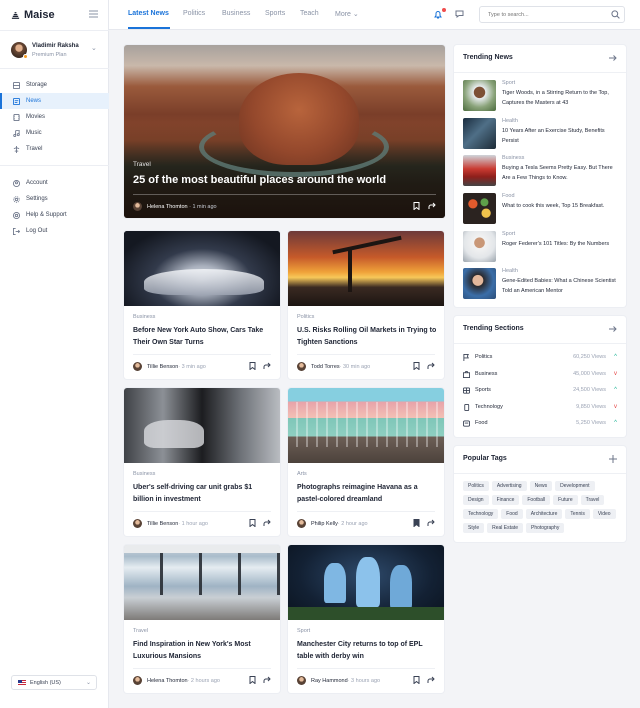 This screenshot has height=708, width=640. What do you see at coordinates (176, 680) in the screenshot?
I see `article-author: Helena Thomton · 2 hours ago` at bounding box center [176, 680].